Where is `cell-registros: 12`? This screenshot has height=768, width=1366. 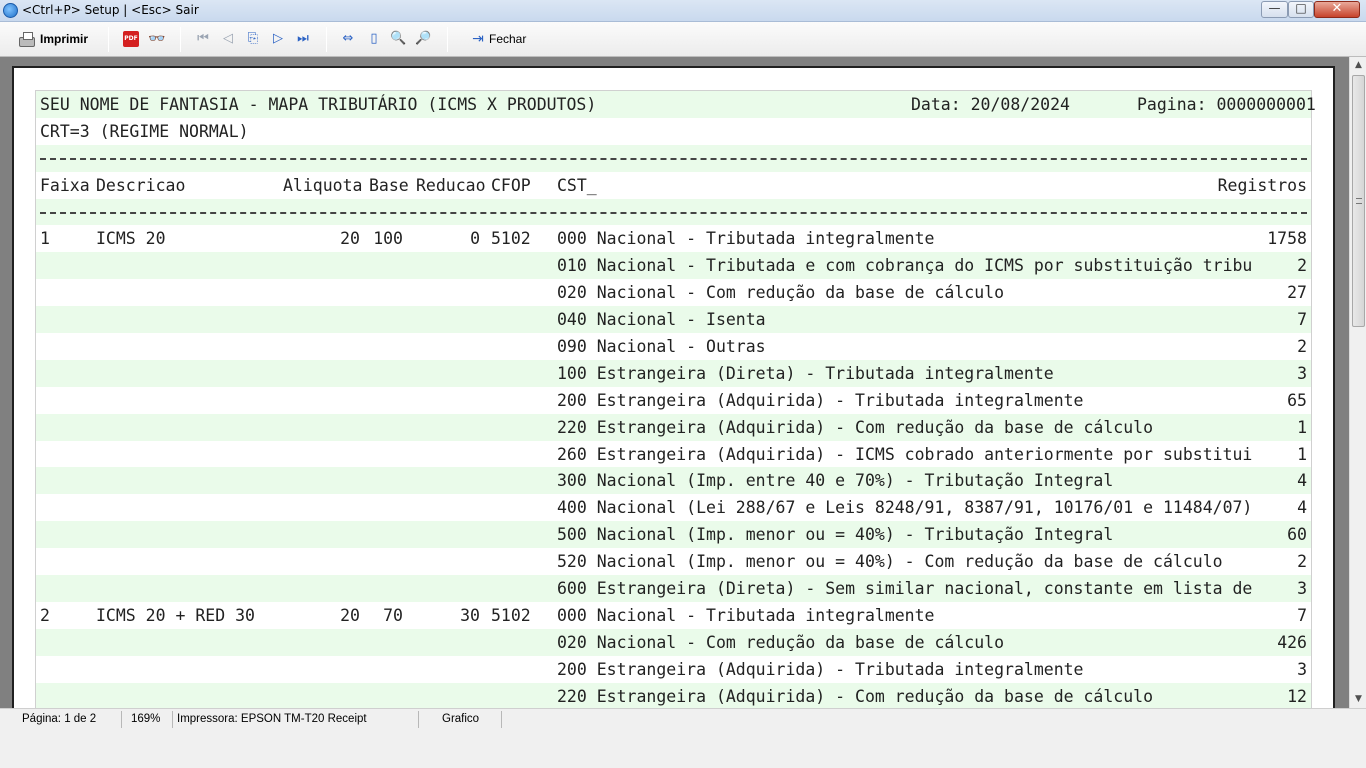 cell-registros: 12 is located at coordinates (1297, 696).